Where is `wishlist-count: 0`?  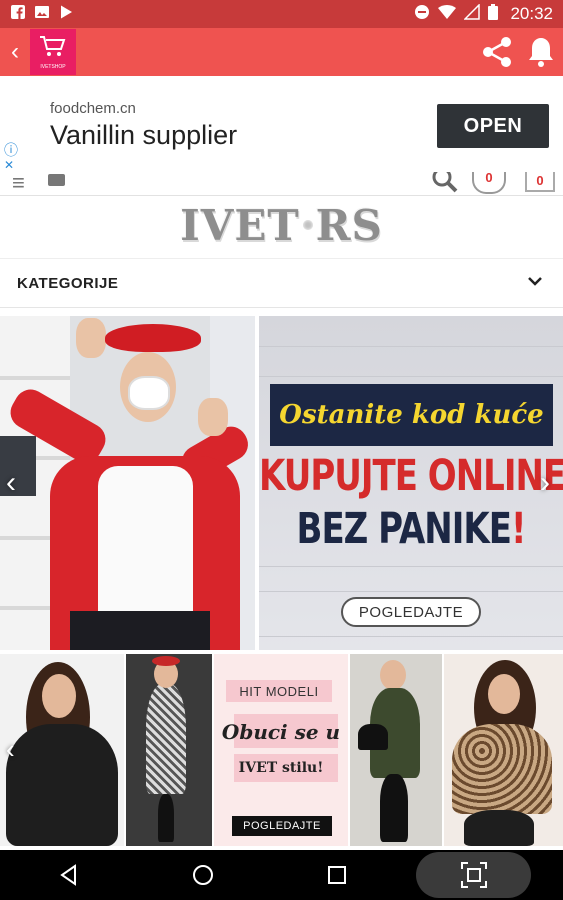 wishlist-count: 0 is located at coordinates (489, 178).